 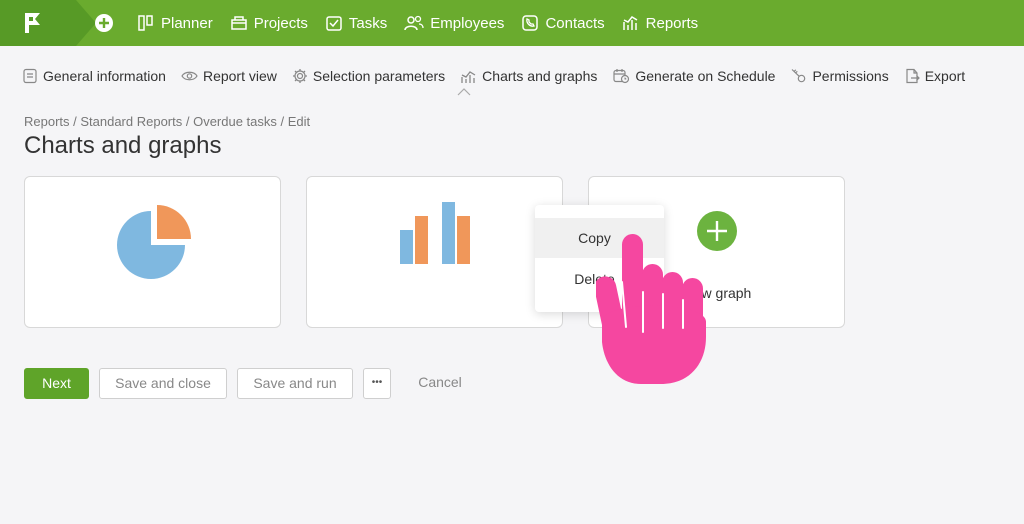 I want to click on eye-icon, so click(x=189, y=76).